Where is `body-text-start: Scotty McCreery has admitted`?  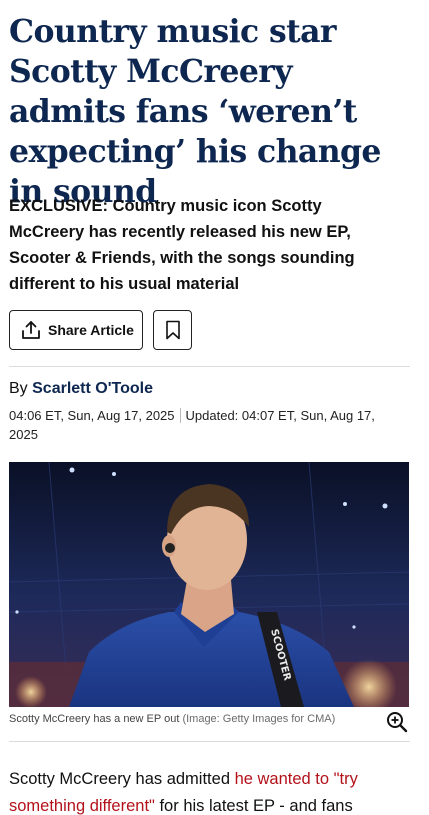 body-text-start: Scotty McCreery has admitted is located at coordinates (122, 779).